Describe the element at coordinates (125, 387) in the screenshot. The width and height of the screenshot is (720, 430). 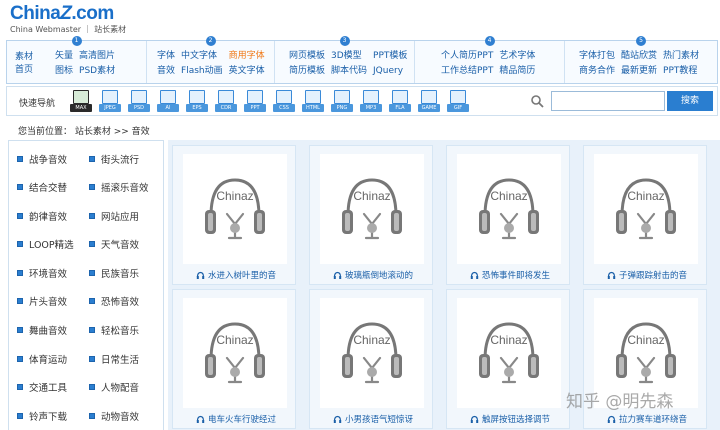
I see `sidebar-category-item: 人物配音` at that location.